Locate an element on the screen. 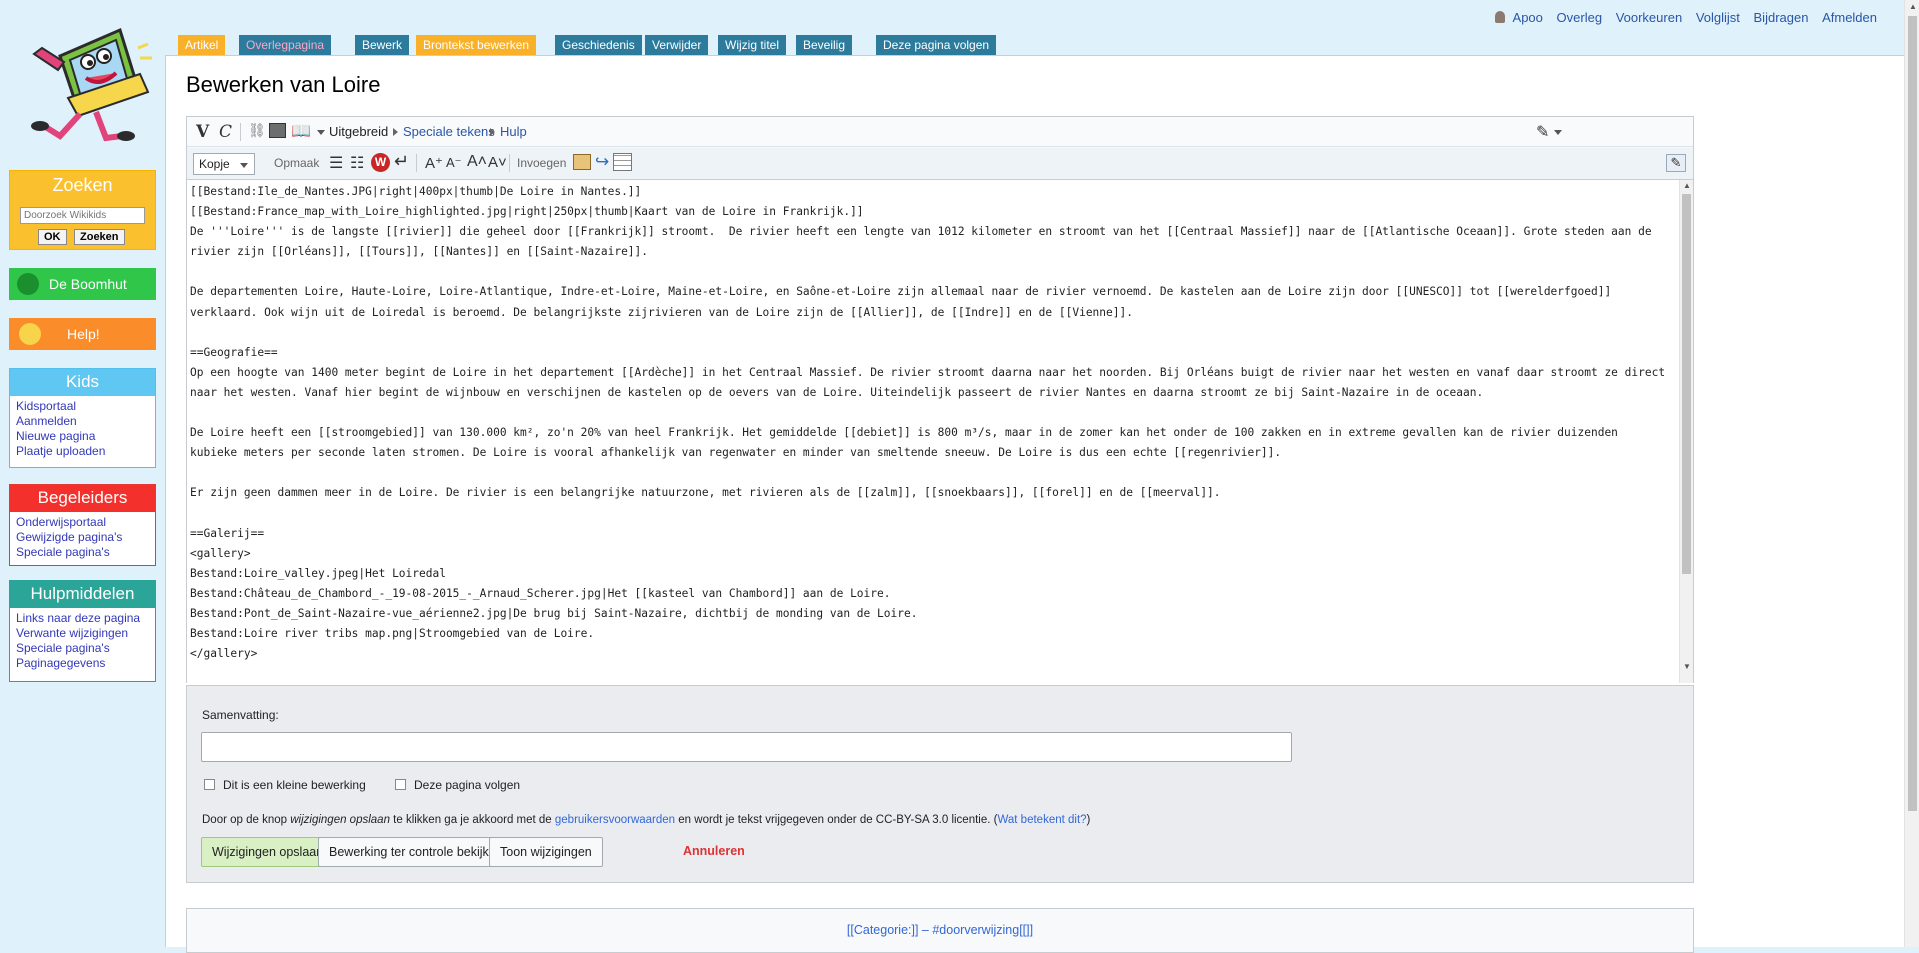 The height and width of the screenshot is (953, 1919). category-link: [[Categorie:]] – #doorverwijzing[[]] is located at coordinates (940, 930).